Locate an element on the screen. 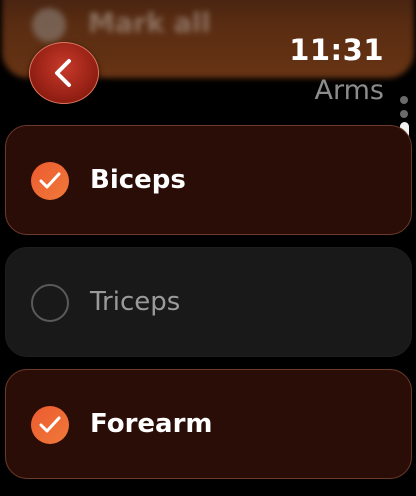 The height and width of the screenshot is (496, 416). mark-all-label: Mark all is located at coordinates (149, 23).